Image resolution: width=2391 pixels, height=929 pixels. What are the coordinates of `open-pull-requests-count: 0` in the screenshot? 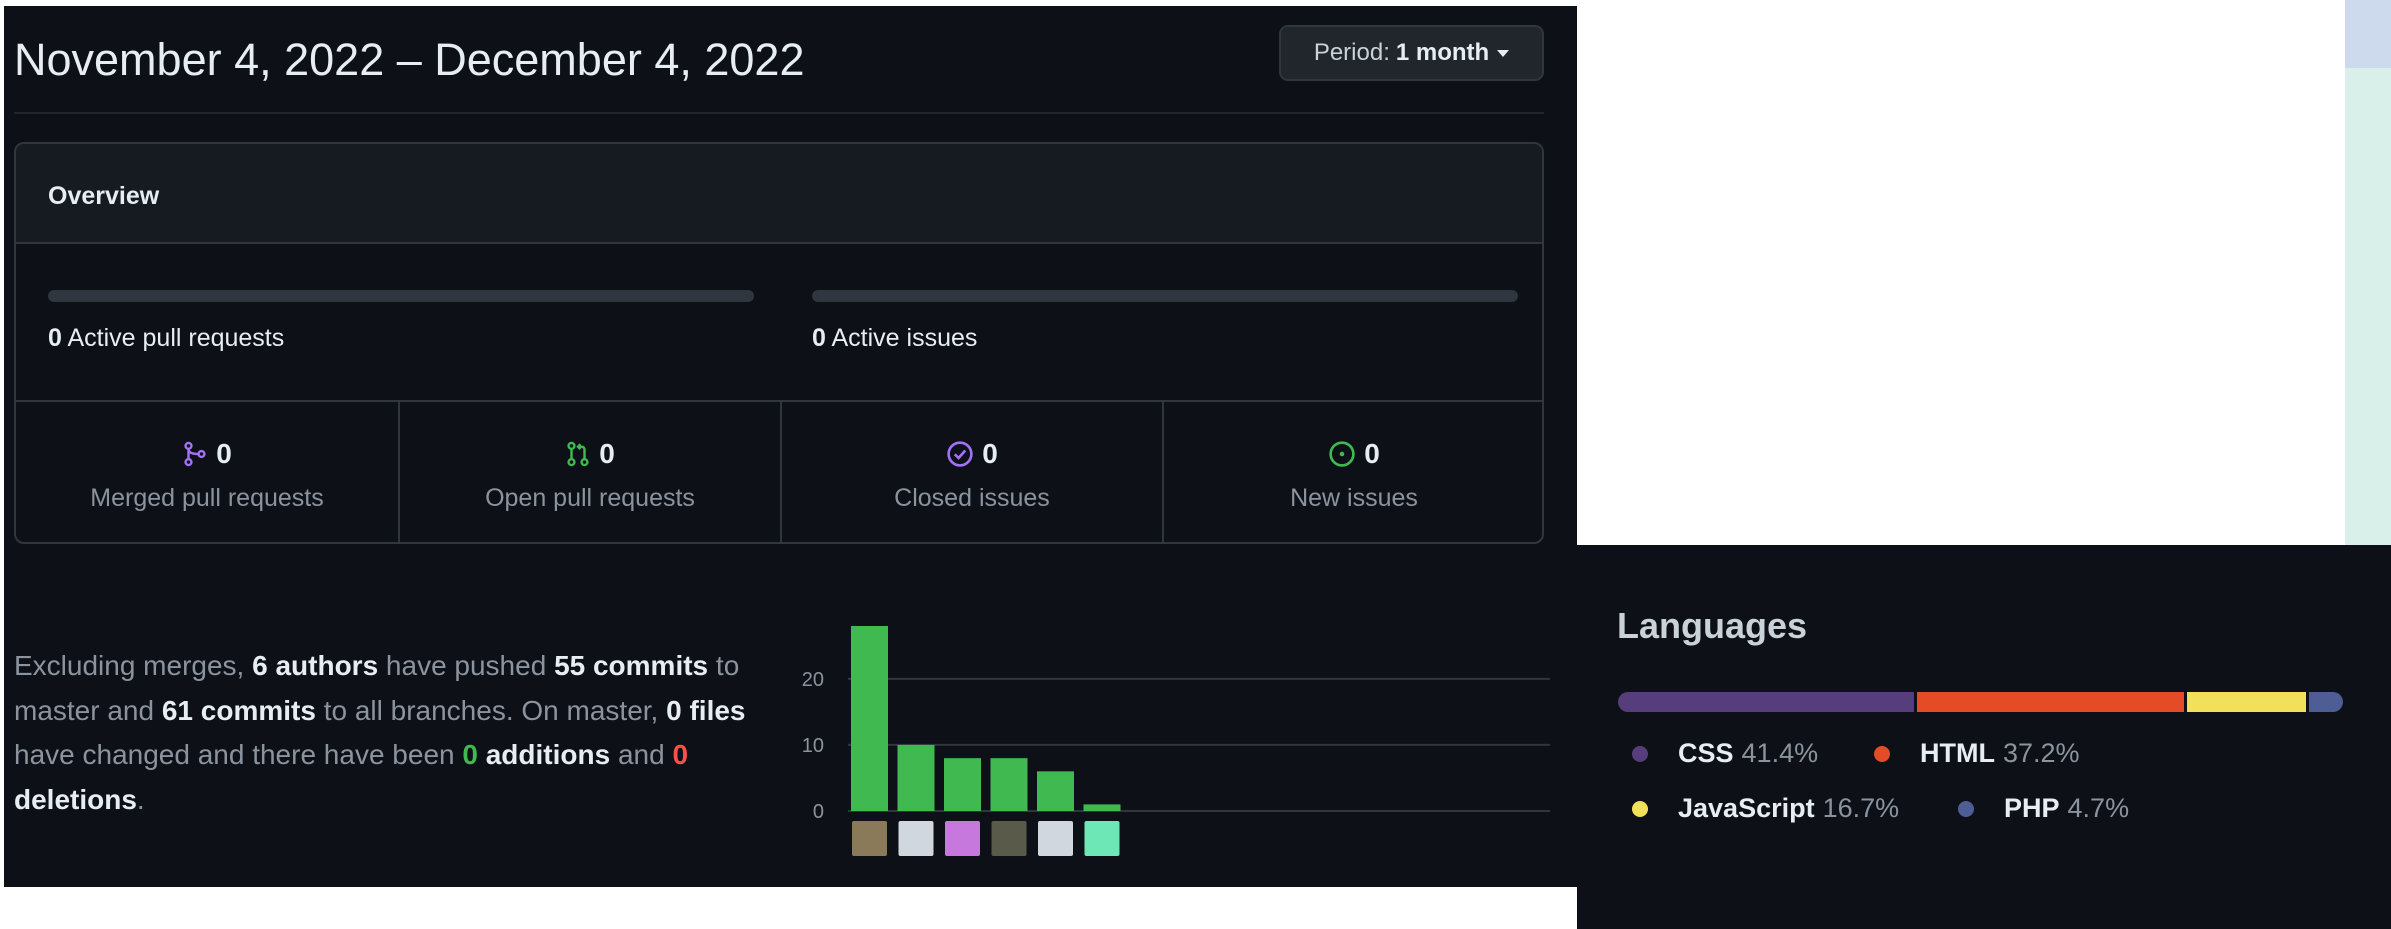 It's located at (607, 453).